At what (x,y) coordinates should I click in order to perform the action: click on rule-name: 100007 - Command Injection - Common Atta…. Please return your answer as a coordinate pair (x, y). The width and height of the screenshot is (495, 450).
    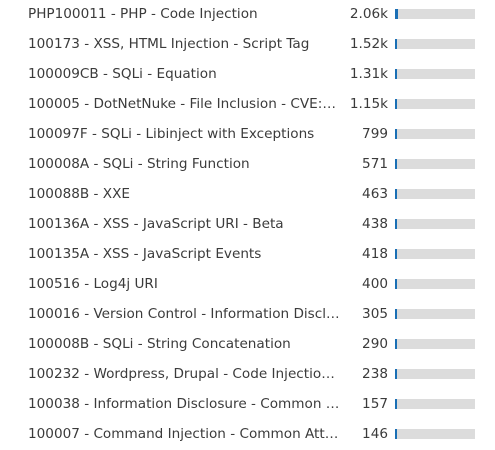
    Looking at the image, I should click on (185, 434).